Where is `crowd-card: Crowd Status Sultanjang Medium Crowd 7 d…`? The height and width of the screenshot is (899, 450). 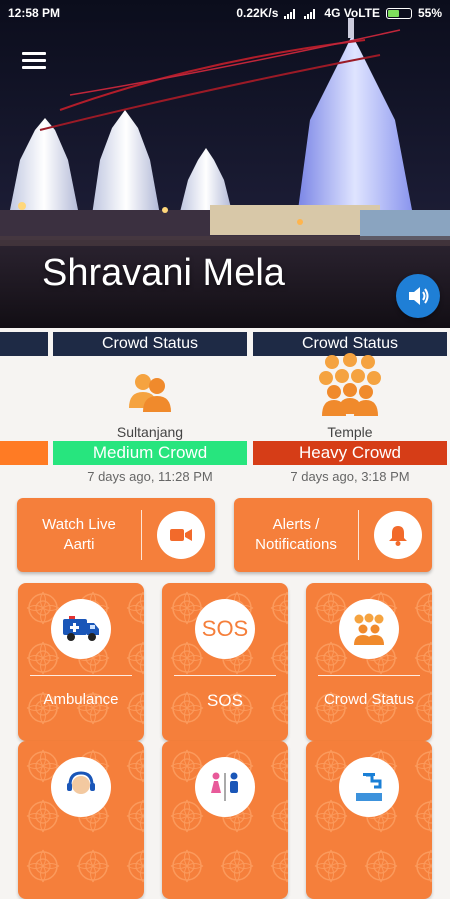
crowd-card: Crowd Status Sultanjang Medium Crowd 7 d… is located at coordinates (150, 408).